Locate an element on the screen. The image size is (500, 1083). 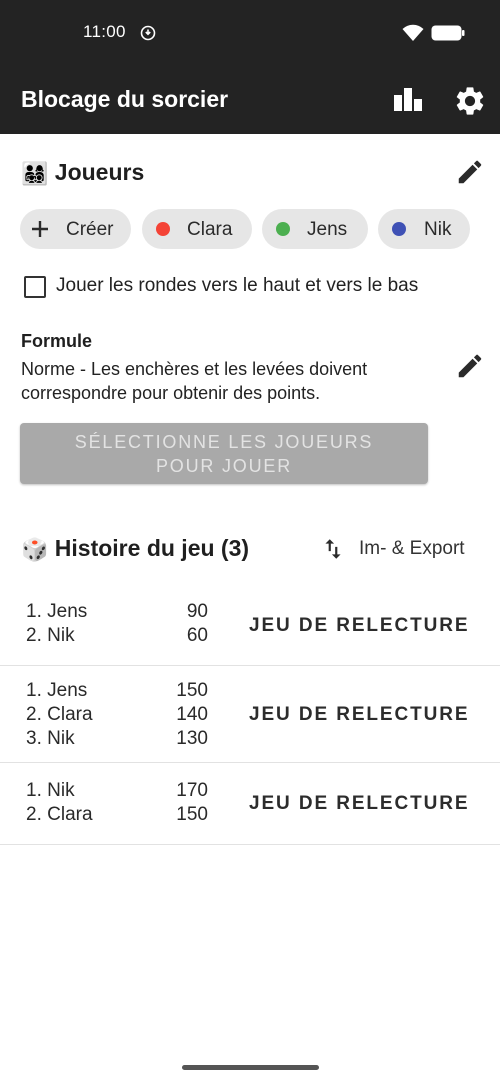
player-chip-clara: Clara is located at coordinates (197, 229).